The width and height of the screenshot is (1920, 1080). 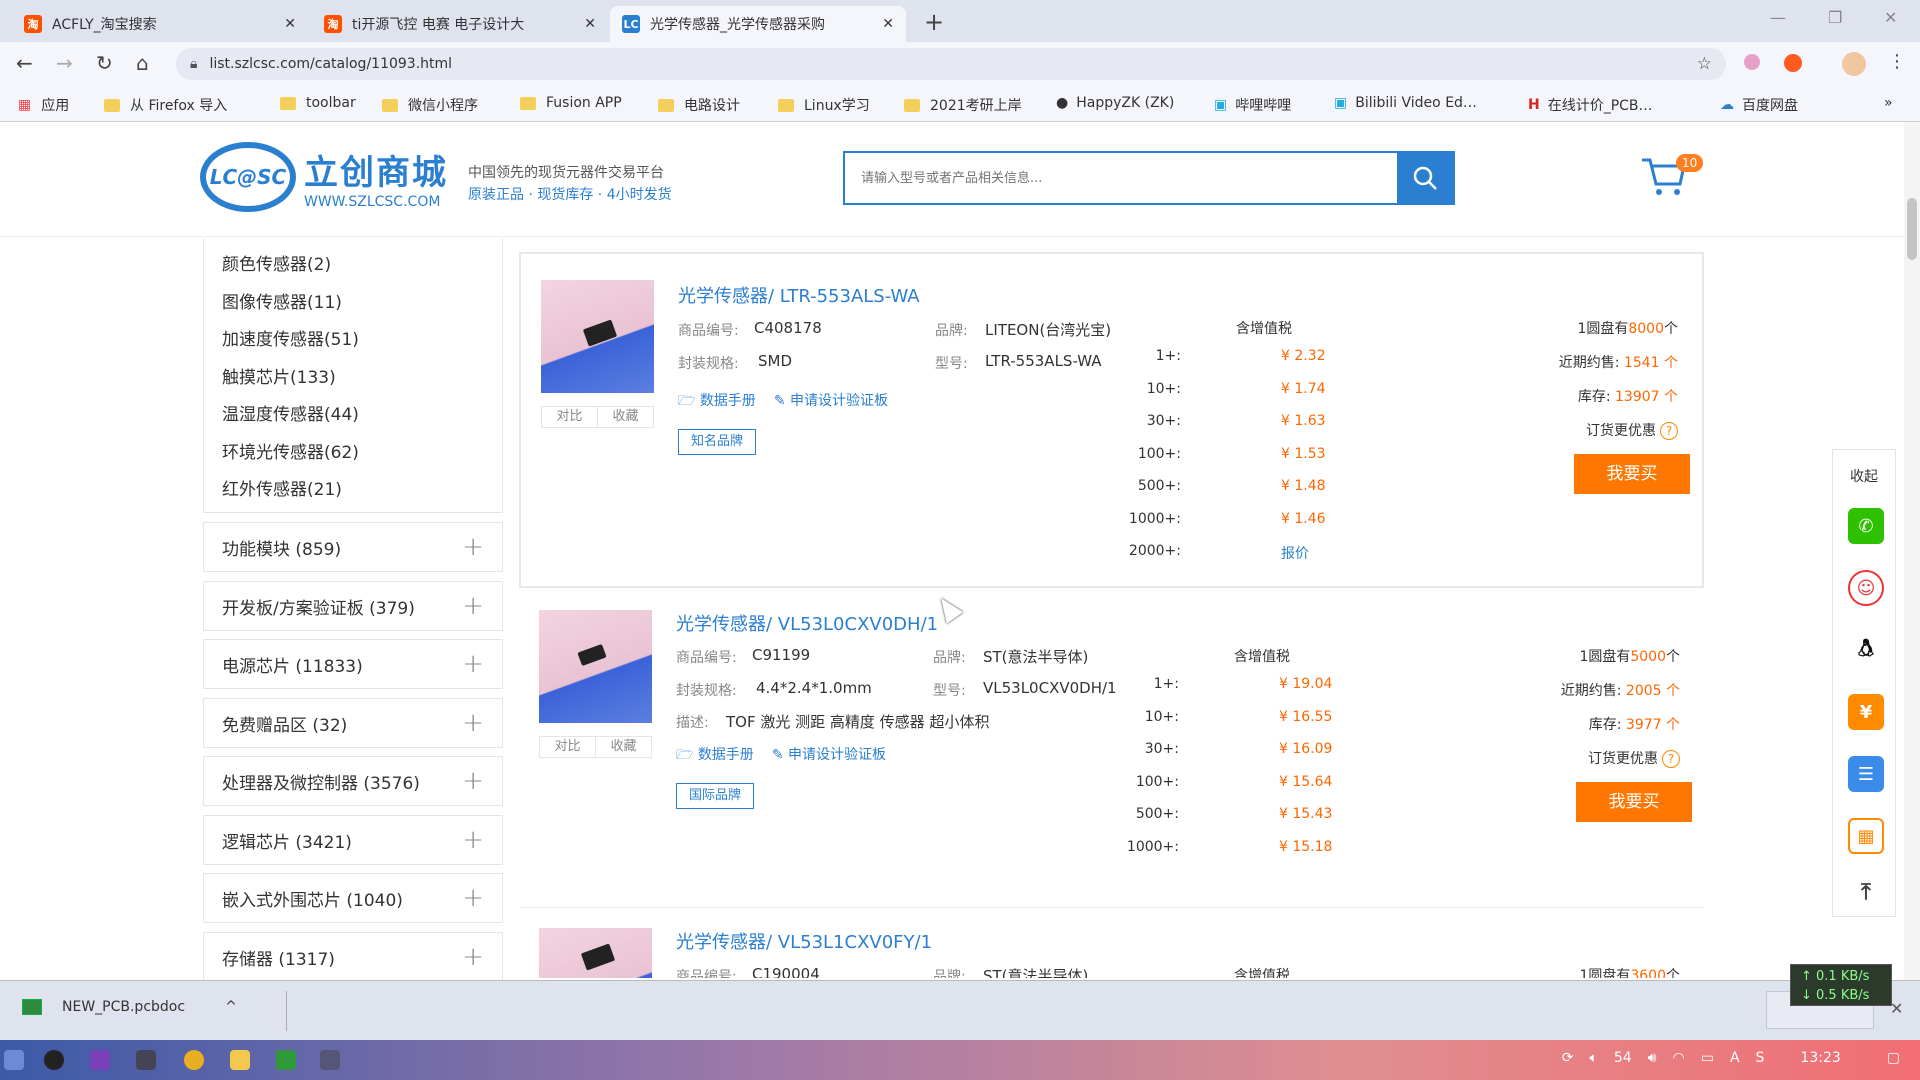 What do you see at coordinates (1778, 17) in the screenshot?
I see `minimize-icon: —` at bounding box center [1778, 17].